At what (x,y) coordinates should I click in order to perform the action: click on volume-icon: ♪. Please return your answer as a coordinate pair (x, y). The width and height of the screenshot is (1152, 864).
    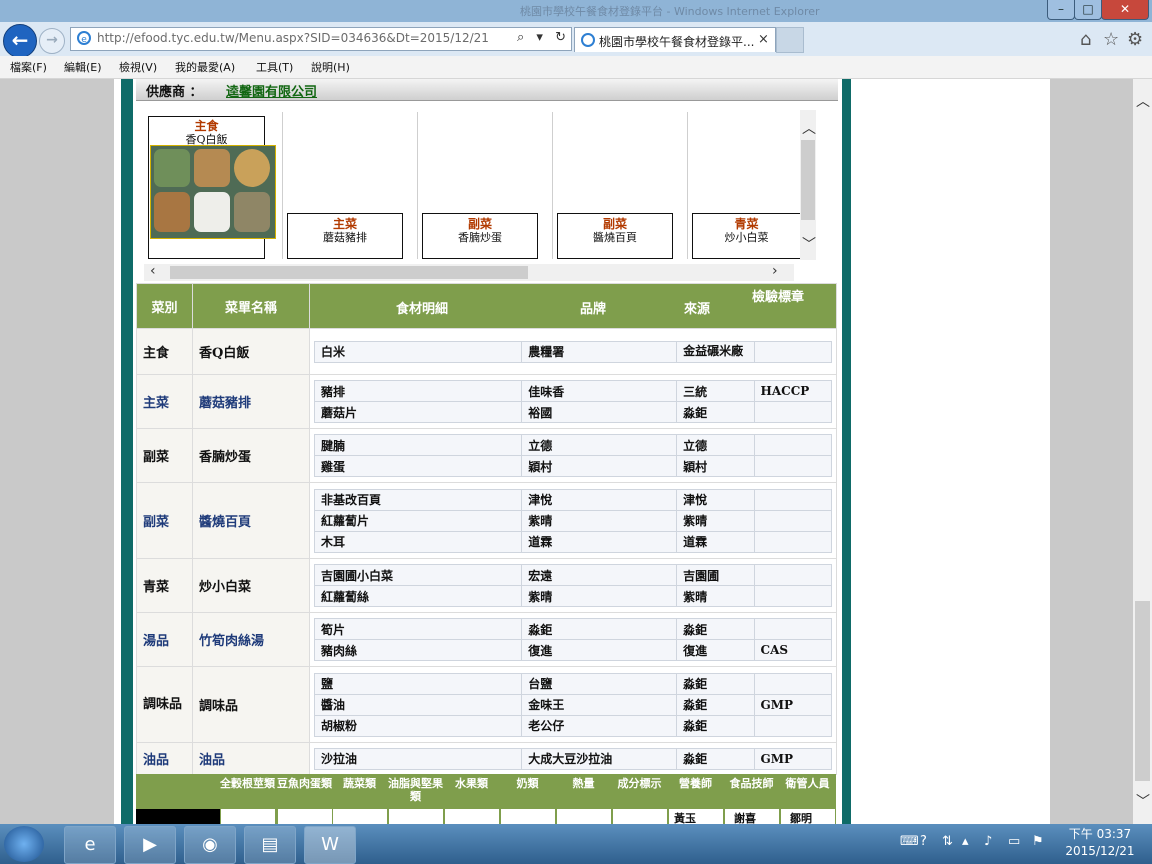
    Looking at the image, I should click on (988, 841).